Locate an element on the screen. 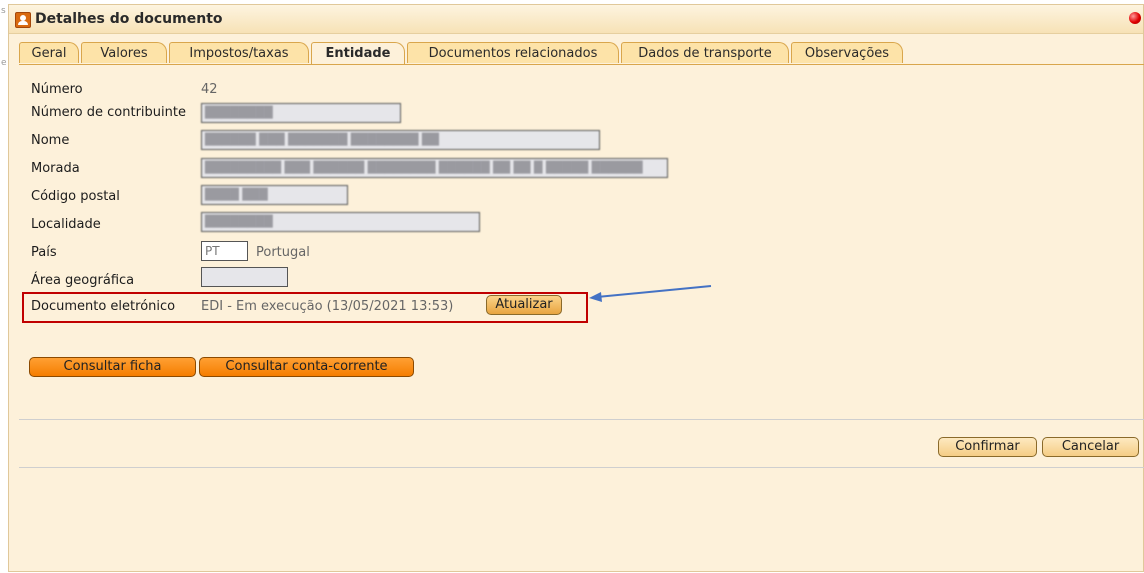 The image size is (1144, 573). gutter-mark: s is located at coordinates (3, 11).